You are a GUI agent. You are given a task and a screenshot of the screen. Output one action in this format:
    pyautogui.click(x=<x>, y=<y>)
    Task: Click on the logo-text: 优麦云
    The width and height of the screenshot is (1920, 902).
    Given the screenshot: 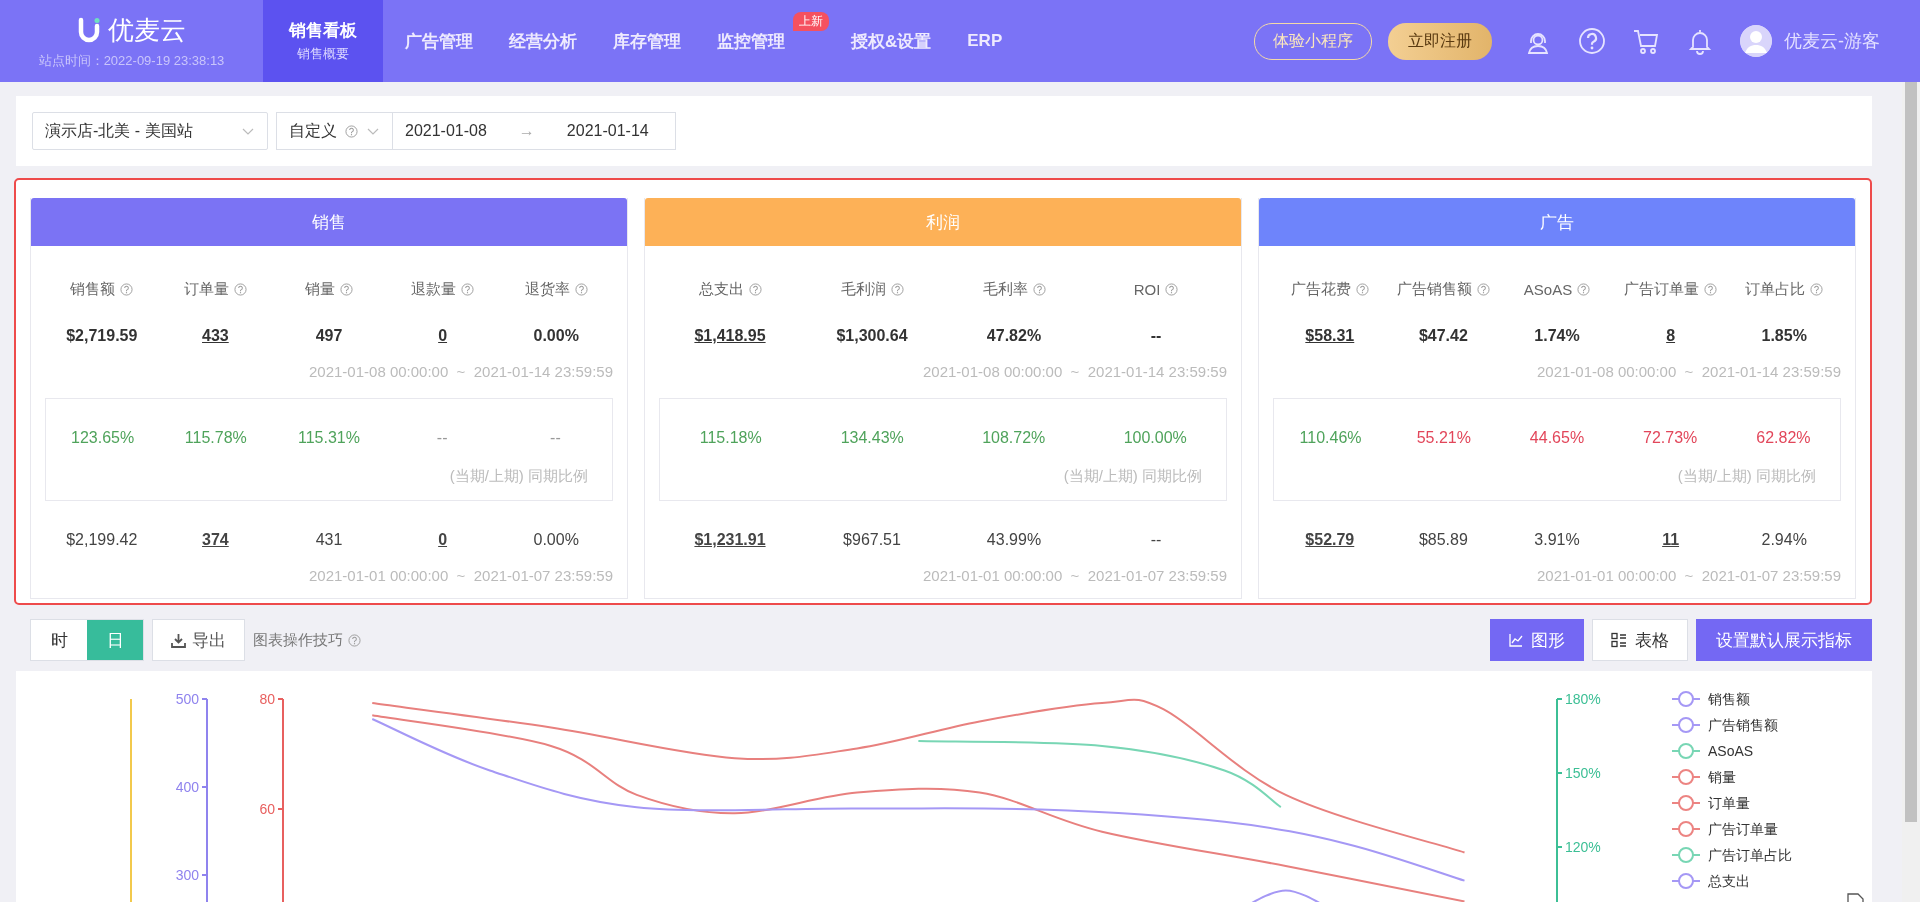 What is the action you would take?
    pyautogui.click(x=146, y=30)
    